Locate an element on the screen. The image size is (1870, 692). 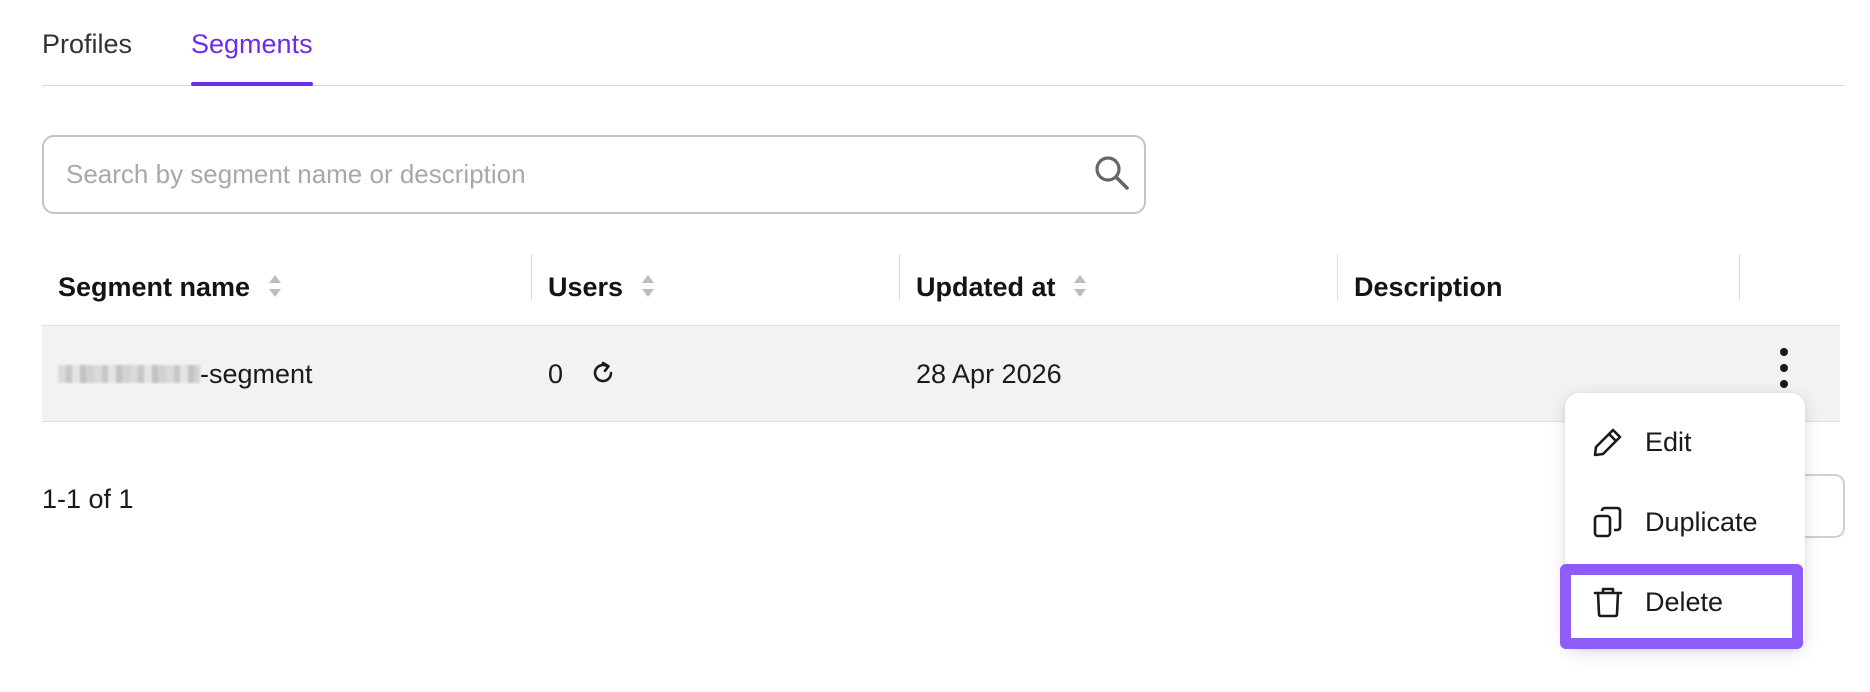
column-header-users: Users is located at coordinates (601, 287).